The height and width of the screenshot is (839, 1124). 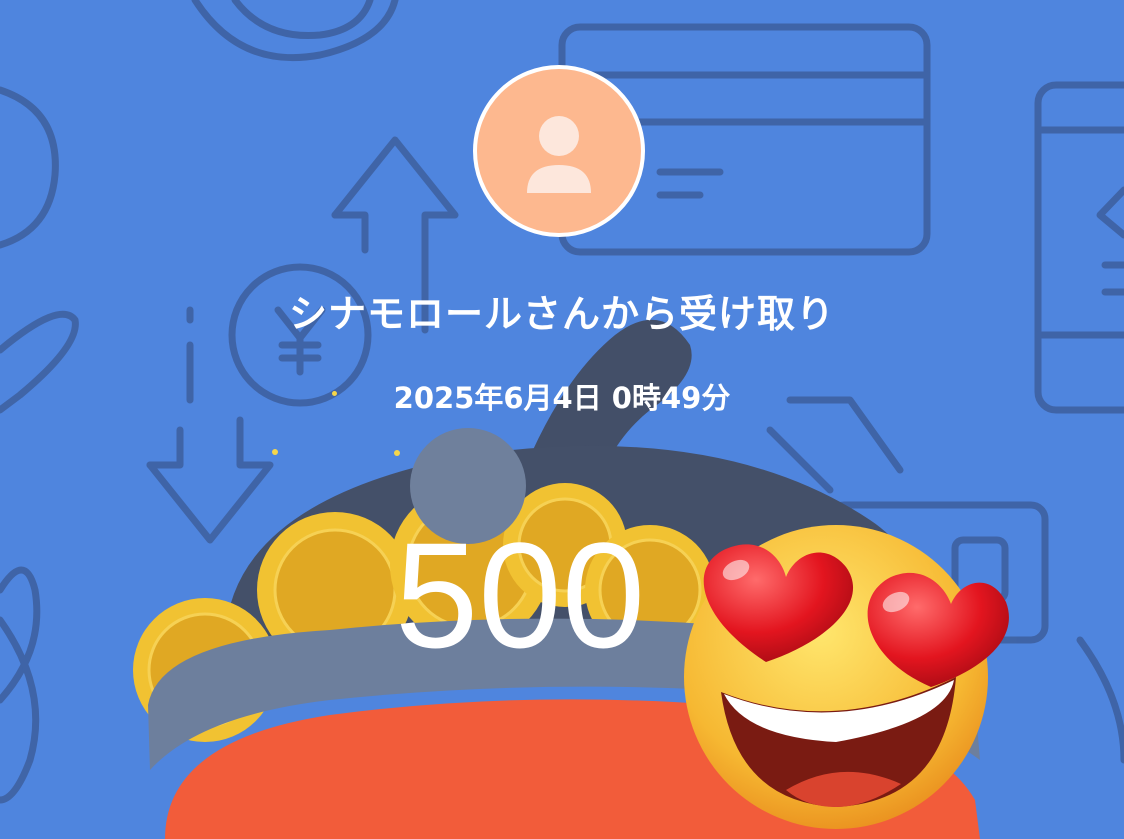 I want to click on sender-avatar, so click(x=559, y=151).